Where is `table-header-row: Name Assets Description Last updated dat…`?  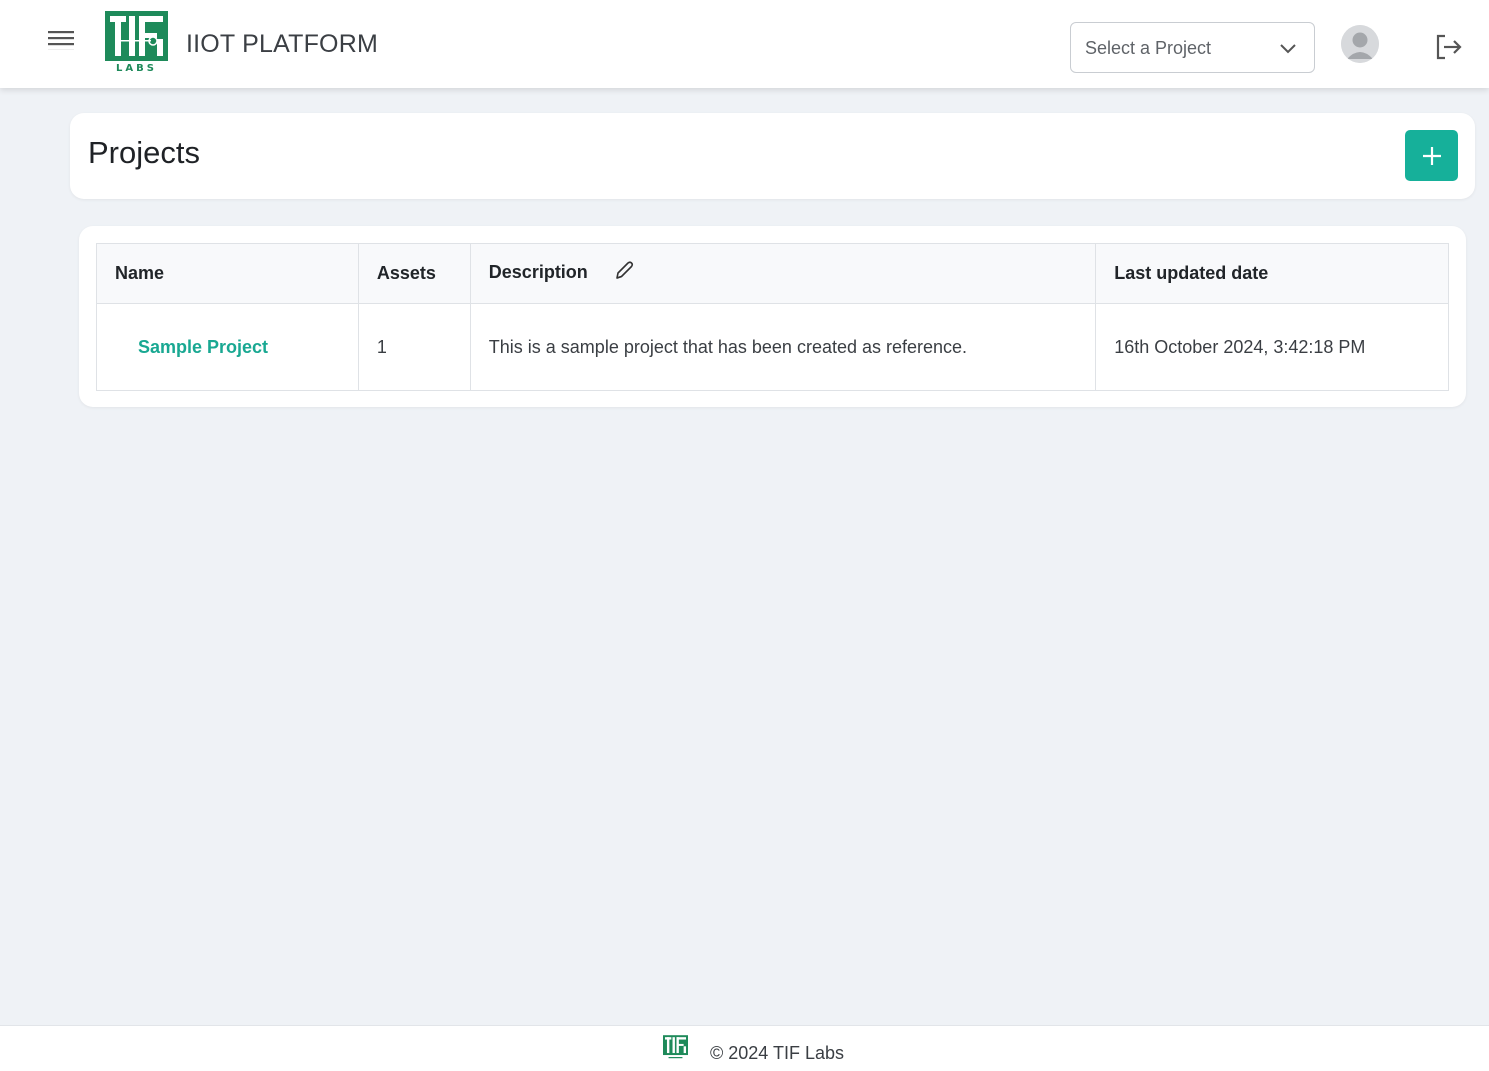
table-header-row: Name Assets Description Last updated dat… is located at coordinates (772, 273).